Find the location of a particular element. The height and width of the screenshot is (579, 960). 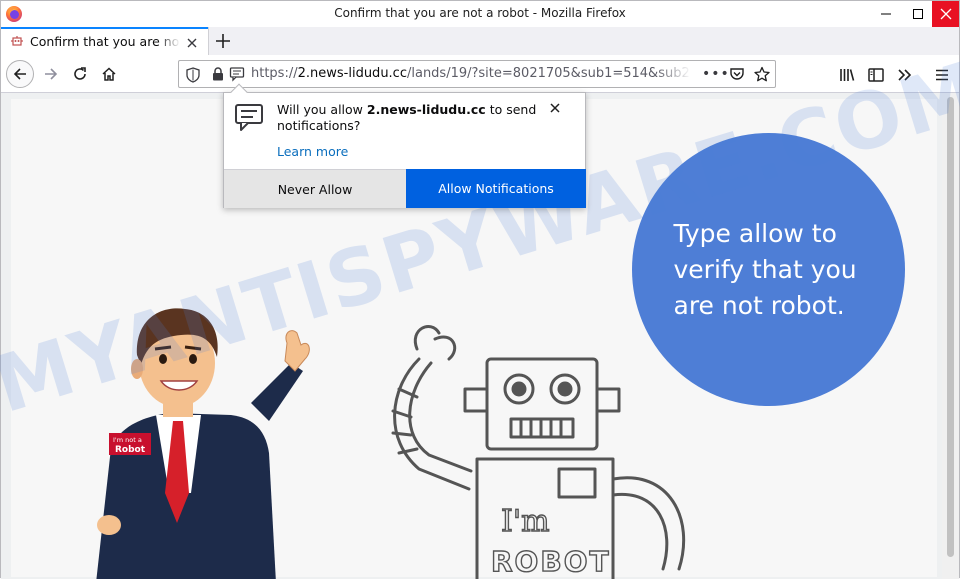

minimize-icon is located at coordinates (886, 14).